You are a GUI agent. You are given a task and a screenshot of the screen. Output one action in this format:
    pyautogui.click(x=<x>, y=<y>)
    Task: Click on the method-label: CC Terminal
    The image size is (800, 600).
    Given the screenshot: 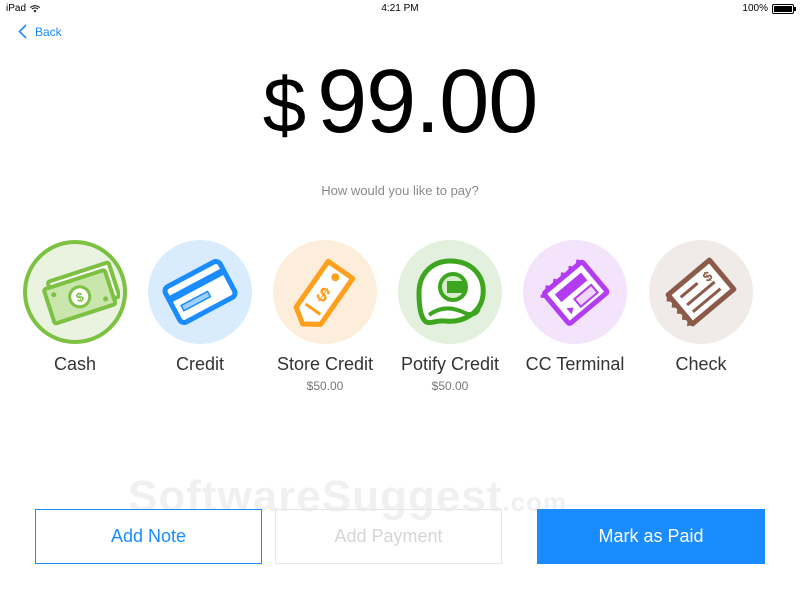 What is the action you would take?
    pyautogui.click(x=575, y=364)
    